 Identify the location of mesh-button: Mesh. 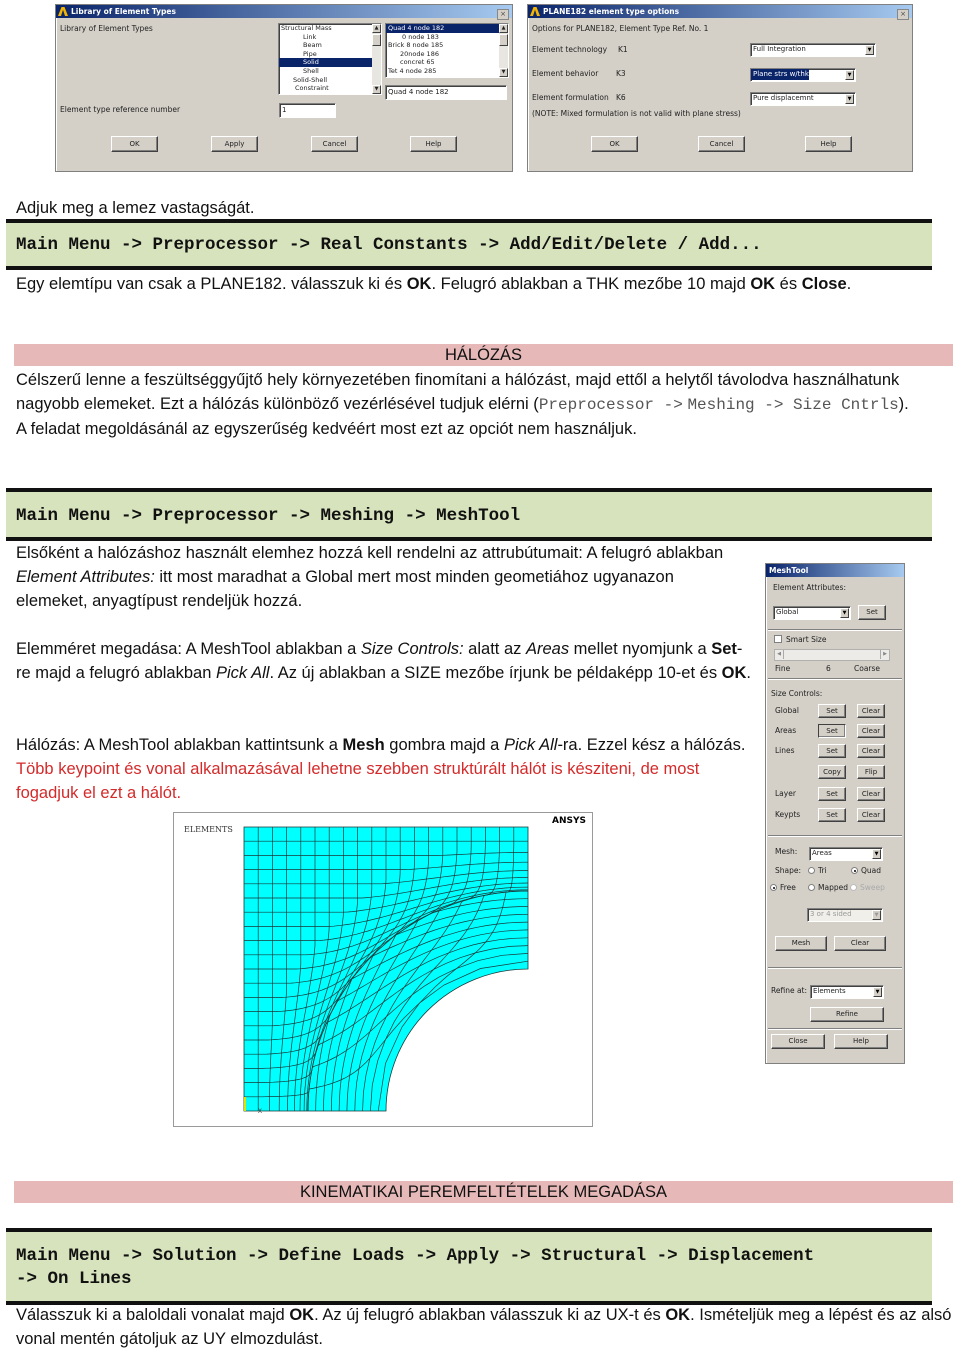
(801, 943).